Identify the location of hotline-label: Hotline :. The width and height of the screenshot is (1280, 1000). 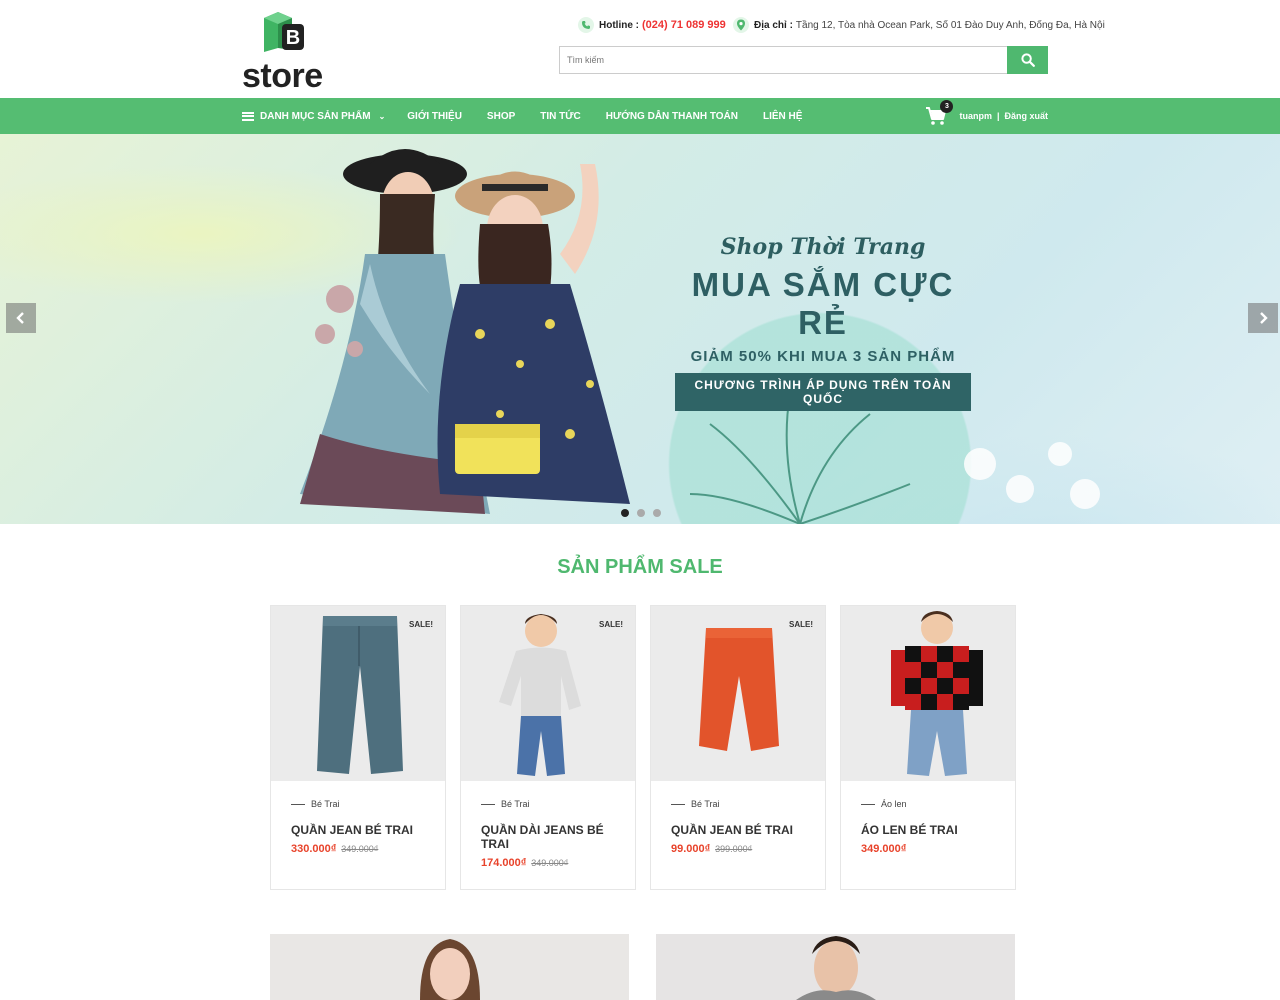
(619, 25).